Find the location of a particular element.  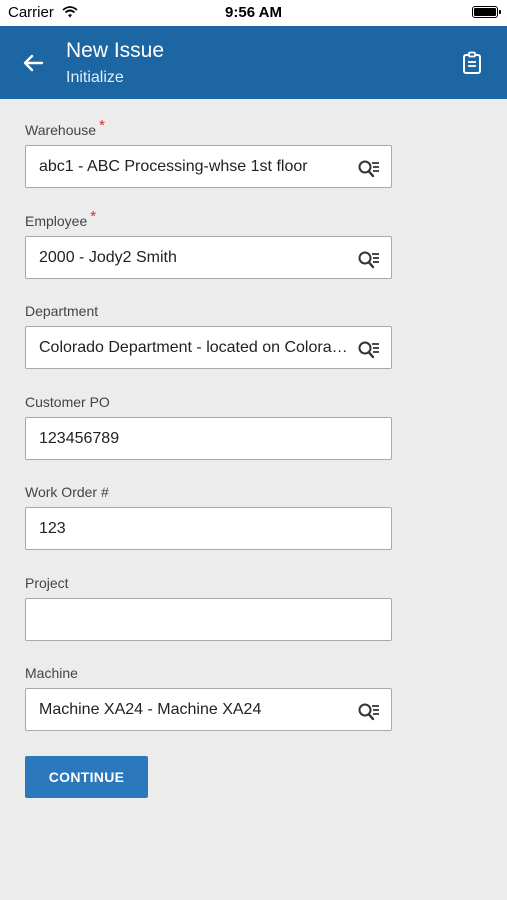

warehouse-input: abc1 - ABC Processing-whse 1st floor is located at coordinates (208, 166).